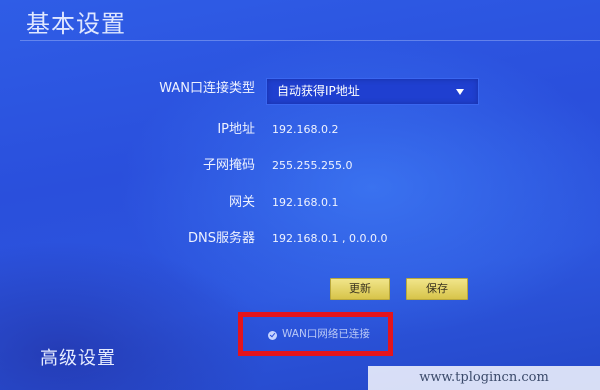 Image resolution: width=600 pixels, height=390 pixels. What do you see at coordinates (312, 165) in the screenshot?
I see `mask-value: 255.255.255.0` at bounding box center [312, 165].